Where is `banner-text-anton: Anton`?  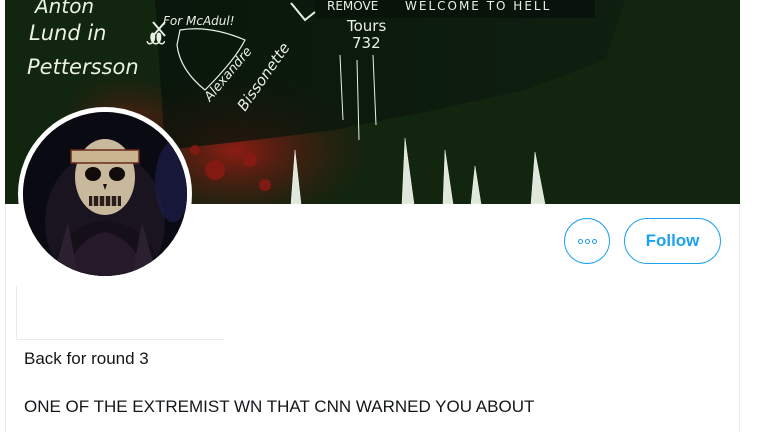
banner-text-anton: Anton is located at coordinates (63, 9).